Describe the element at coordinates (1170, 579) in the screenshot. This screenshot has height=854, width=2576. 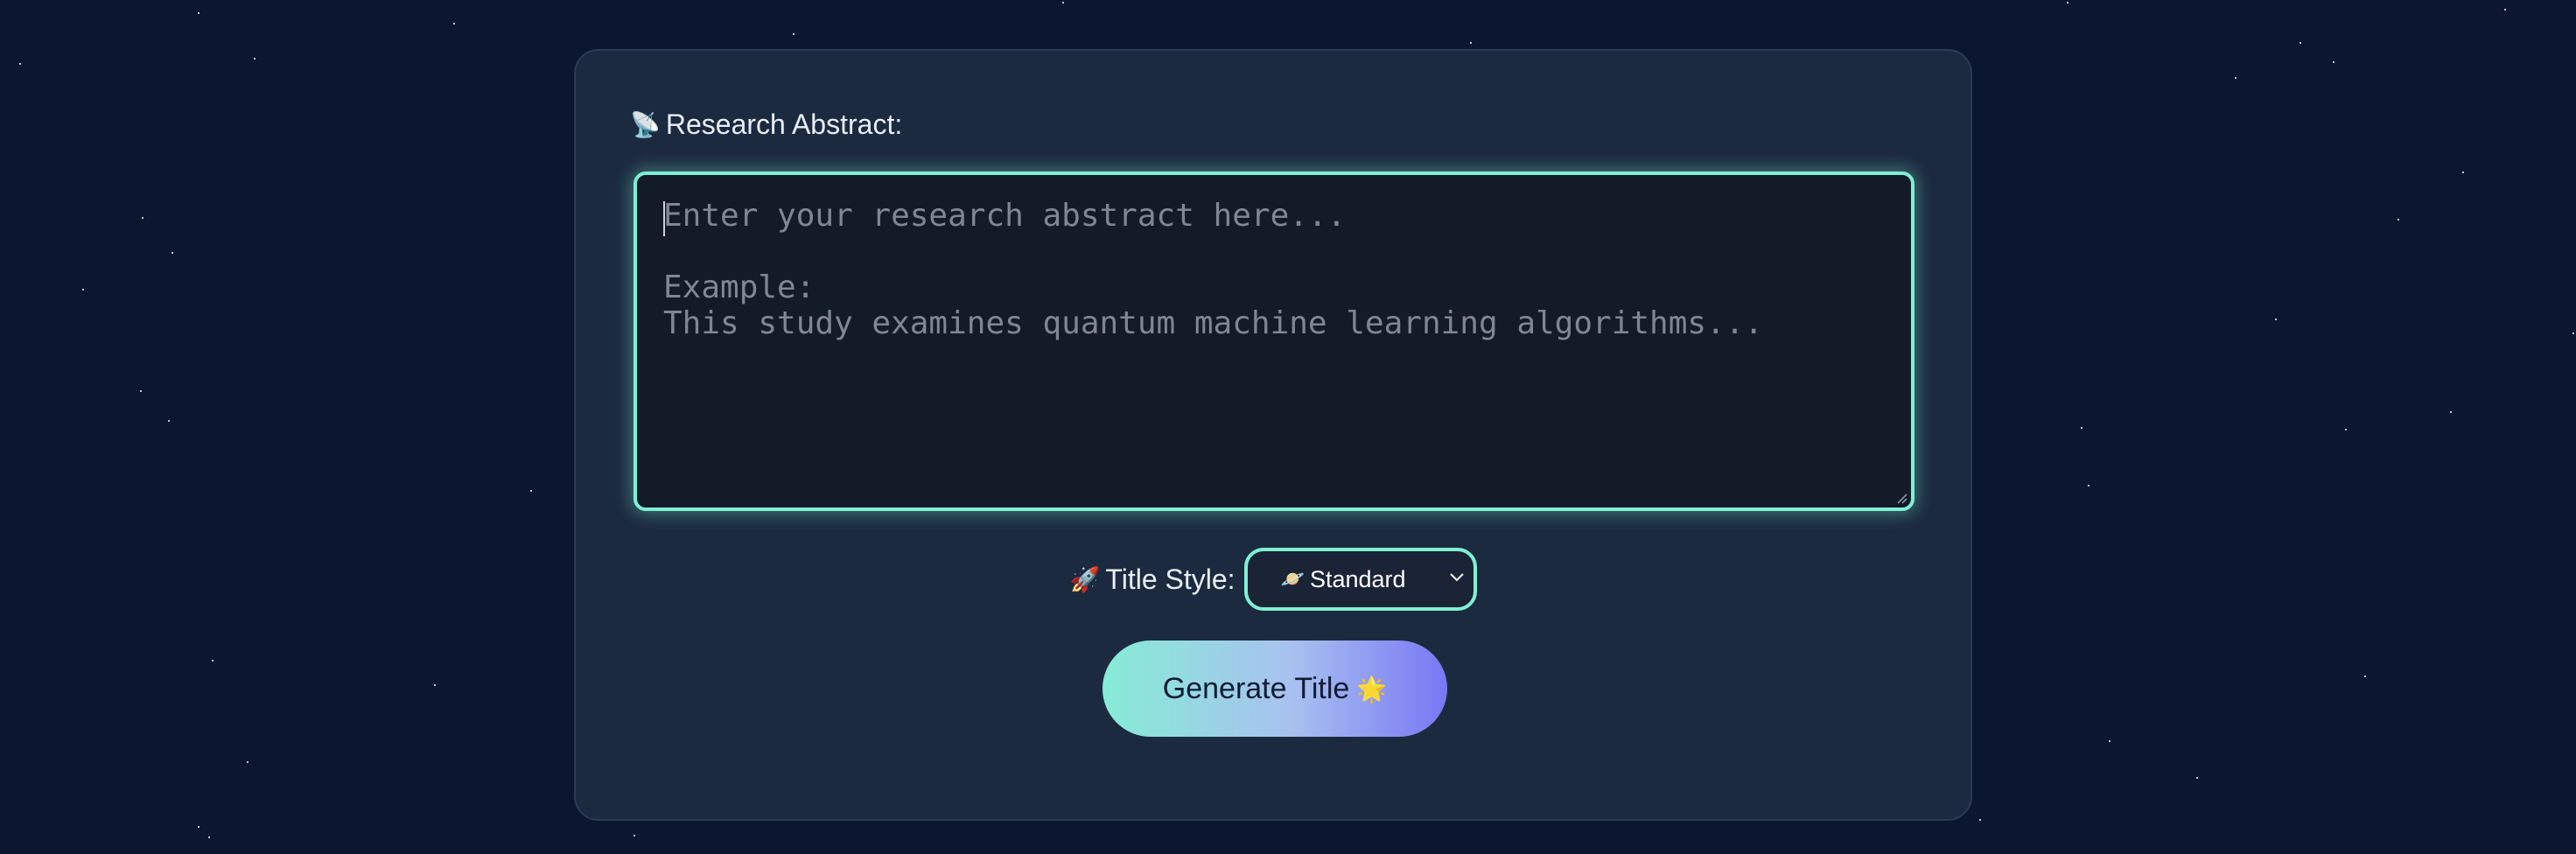
I see `title-style-label-text: Title Style:` at that location.